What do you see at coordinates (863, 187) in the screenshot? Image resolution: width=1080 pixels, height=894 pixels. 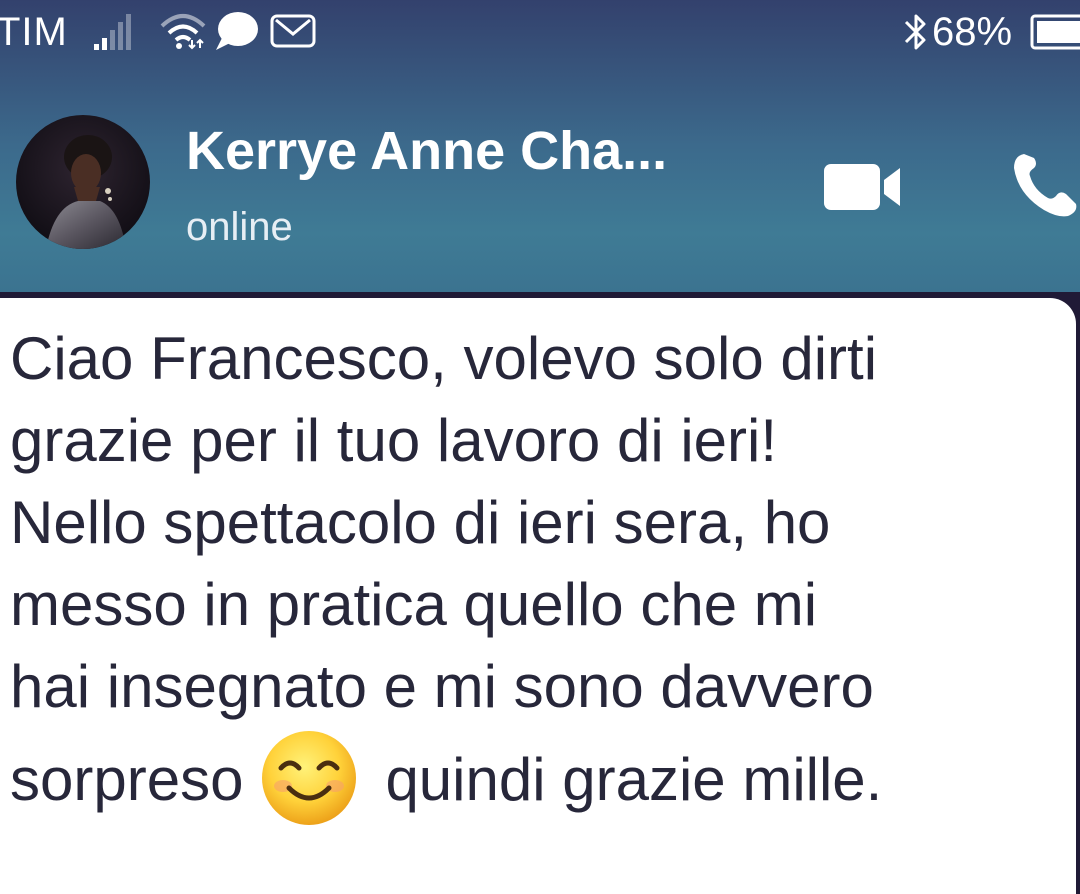 I see `video-call-icon` at bounding box center [863, 187].